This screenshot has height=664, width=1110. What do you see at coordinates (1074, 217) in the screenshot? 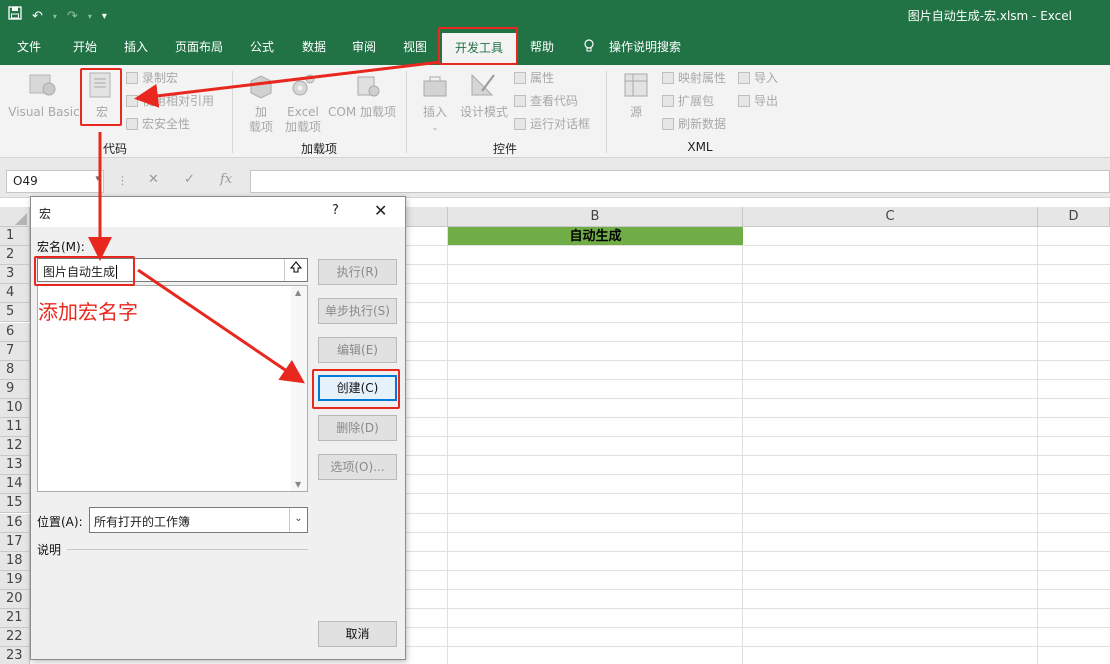
I see `column-header-d: D` at bounding box center [1074, 217].